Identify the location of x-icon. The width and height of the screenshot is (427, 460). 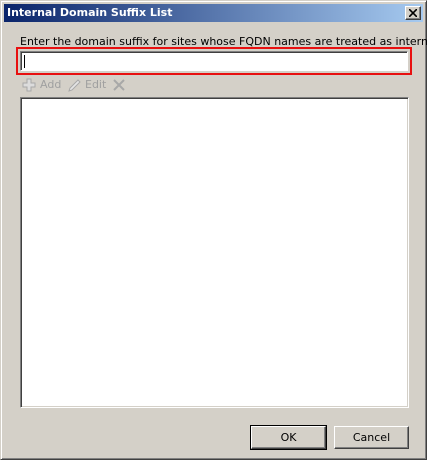
(119, 85).